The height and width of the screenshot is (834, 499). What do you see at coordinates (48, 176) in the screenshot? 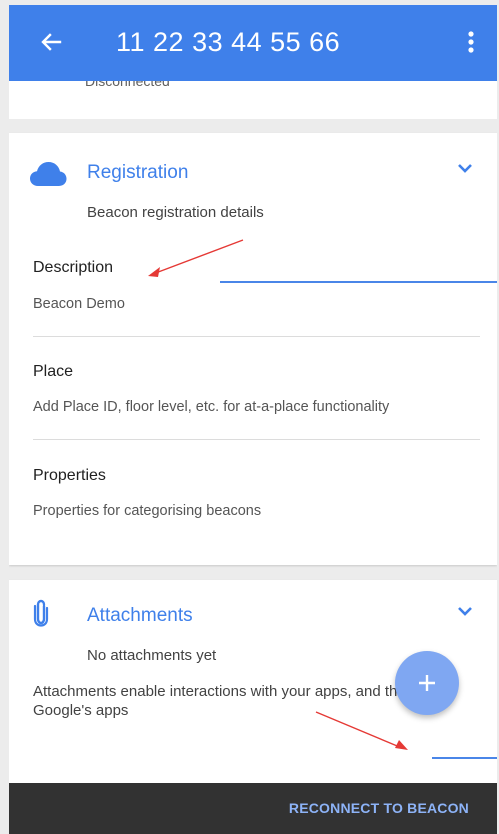
I see `cloud-icon` at bounding box center [48, 176].